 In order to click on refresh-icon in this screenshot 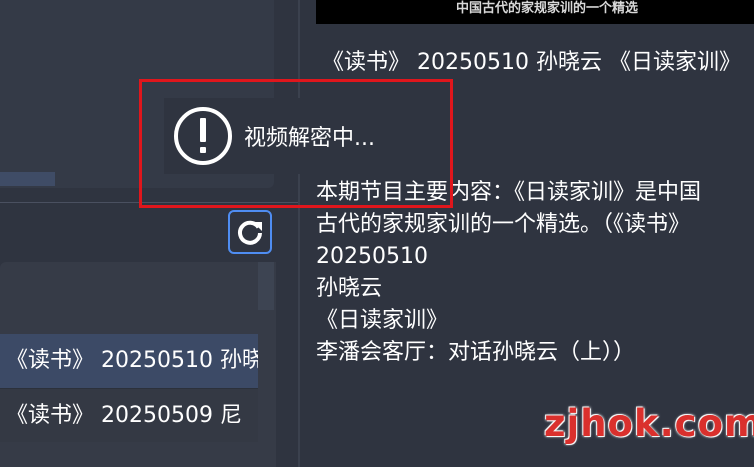, I will do `click(250, 232)`.